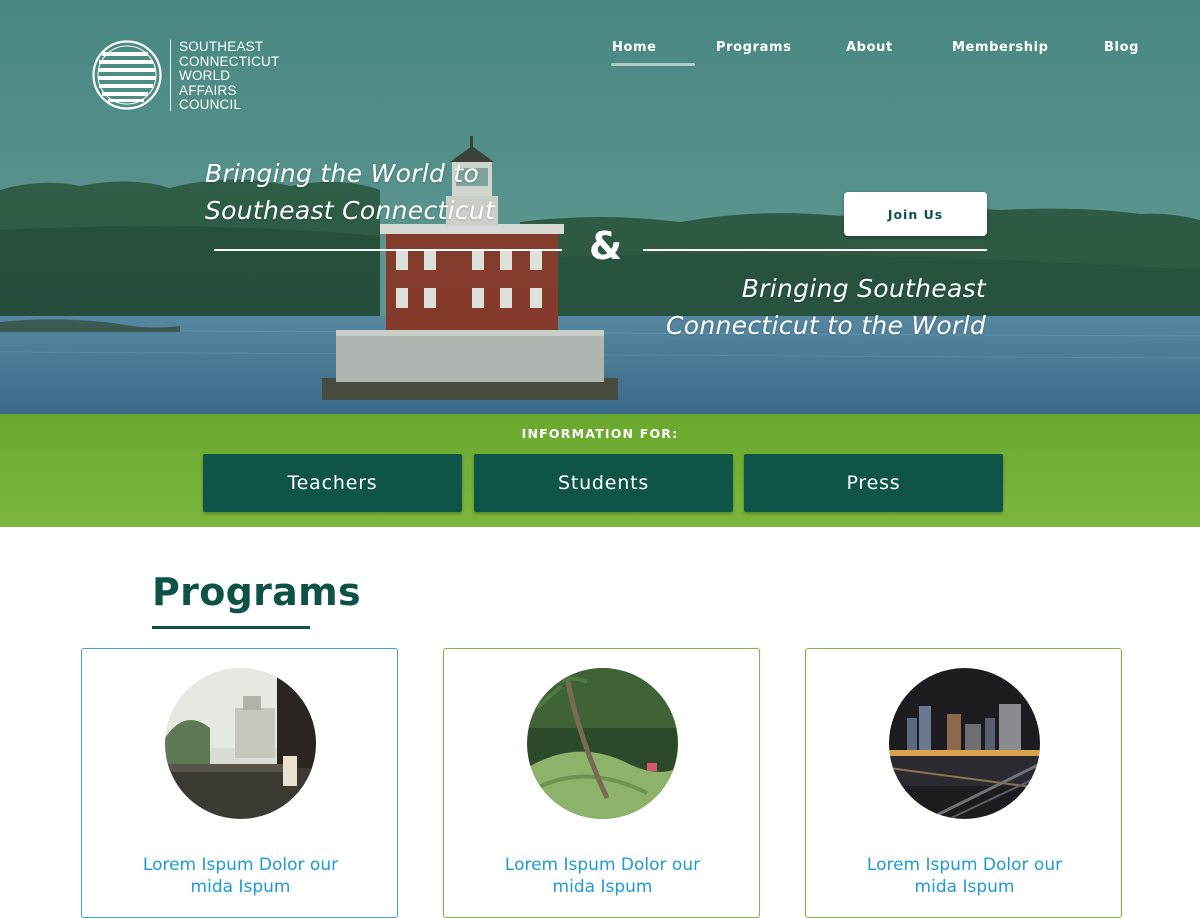  I want to click on press-button: Press, so click(873, 483).